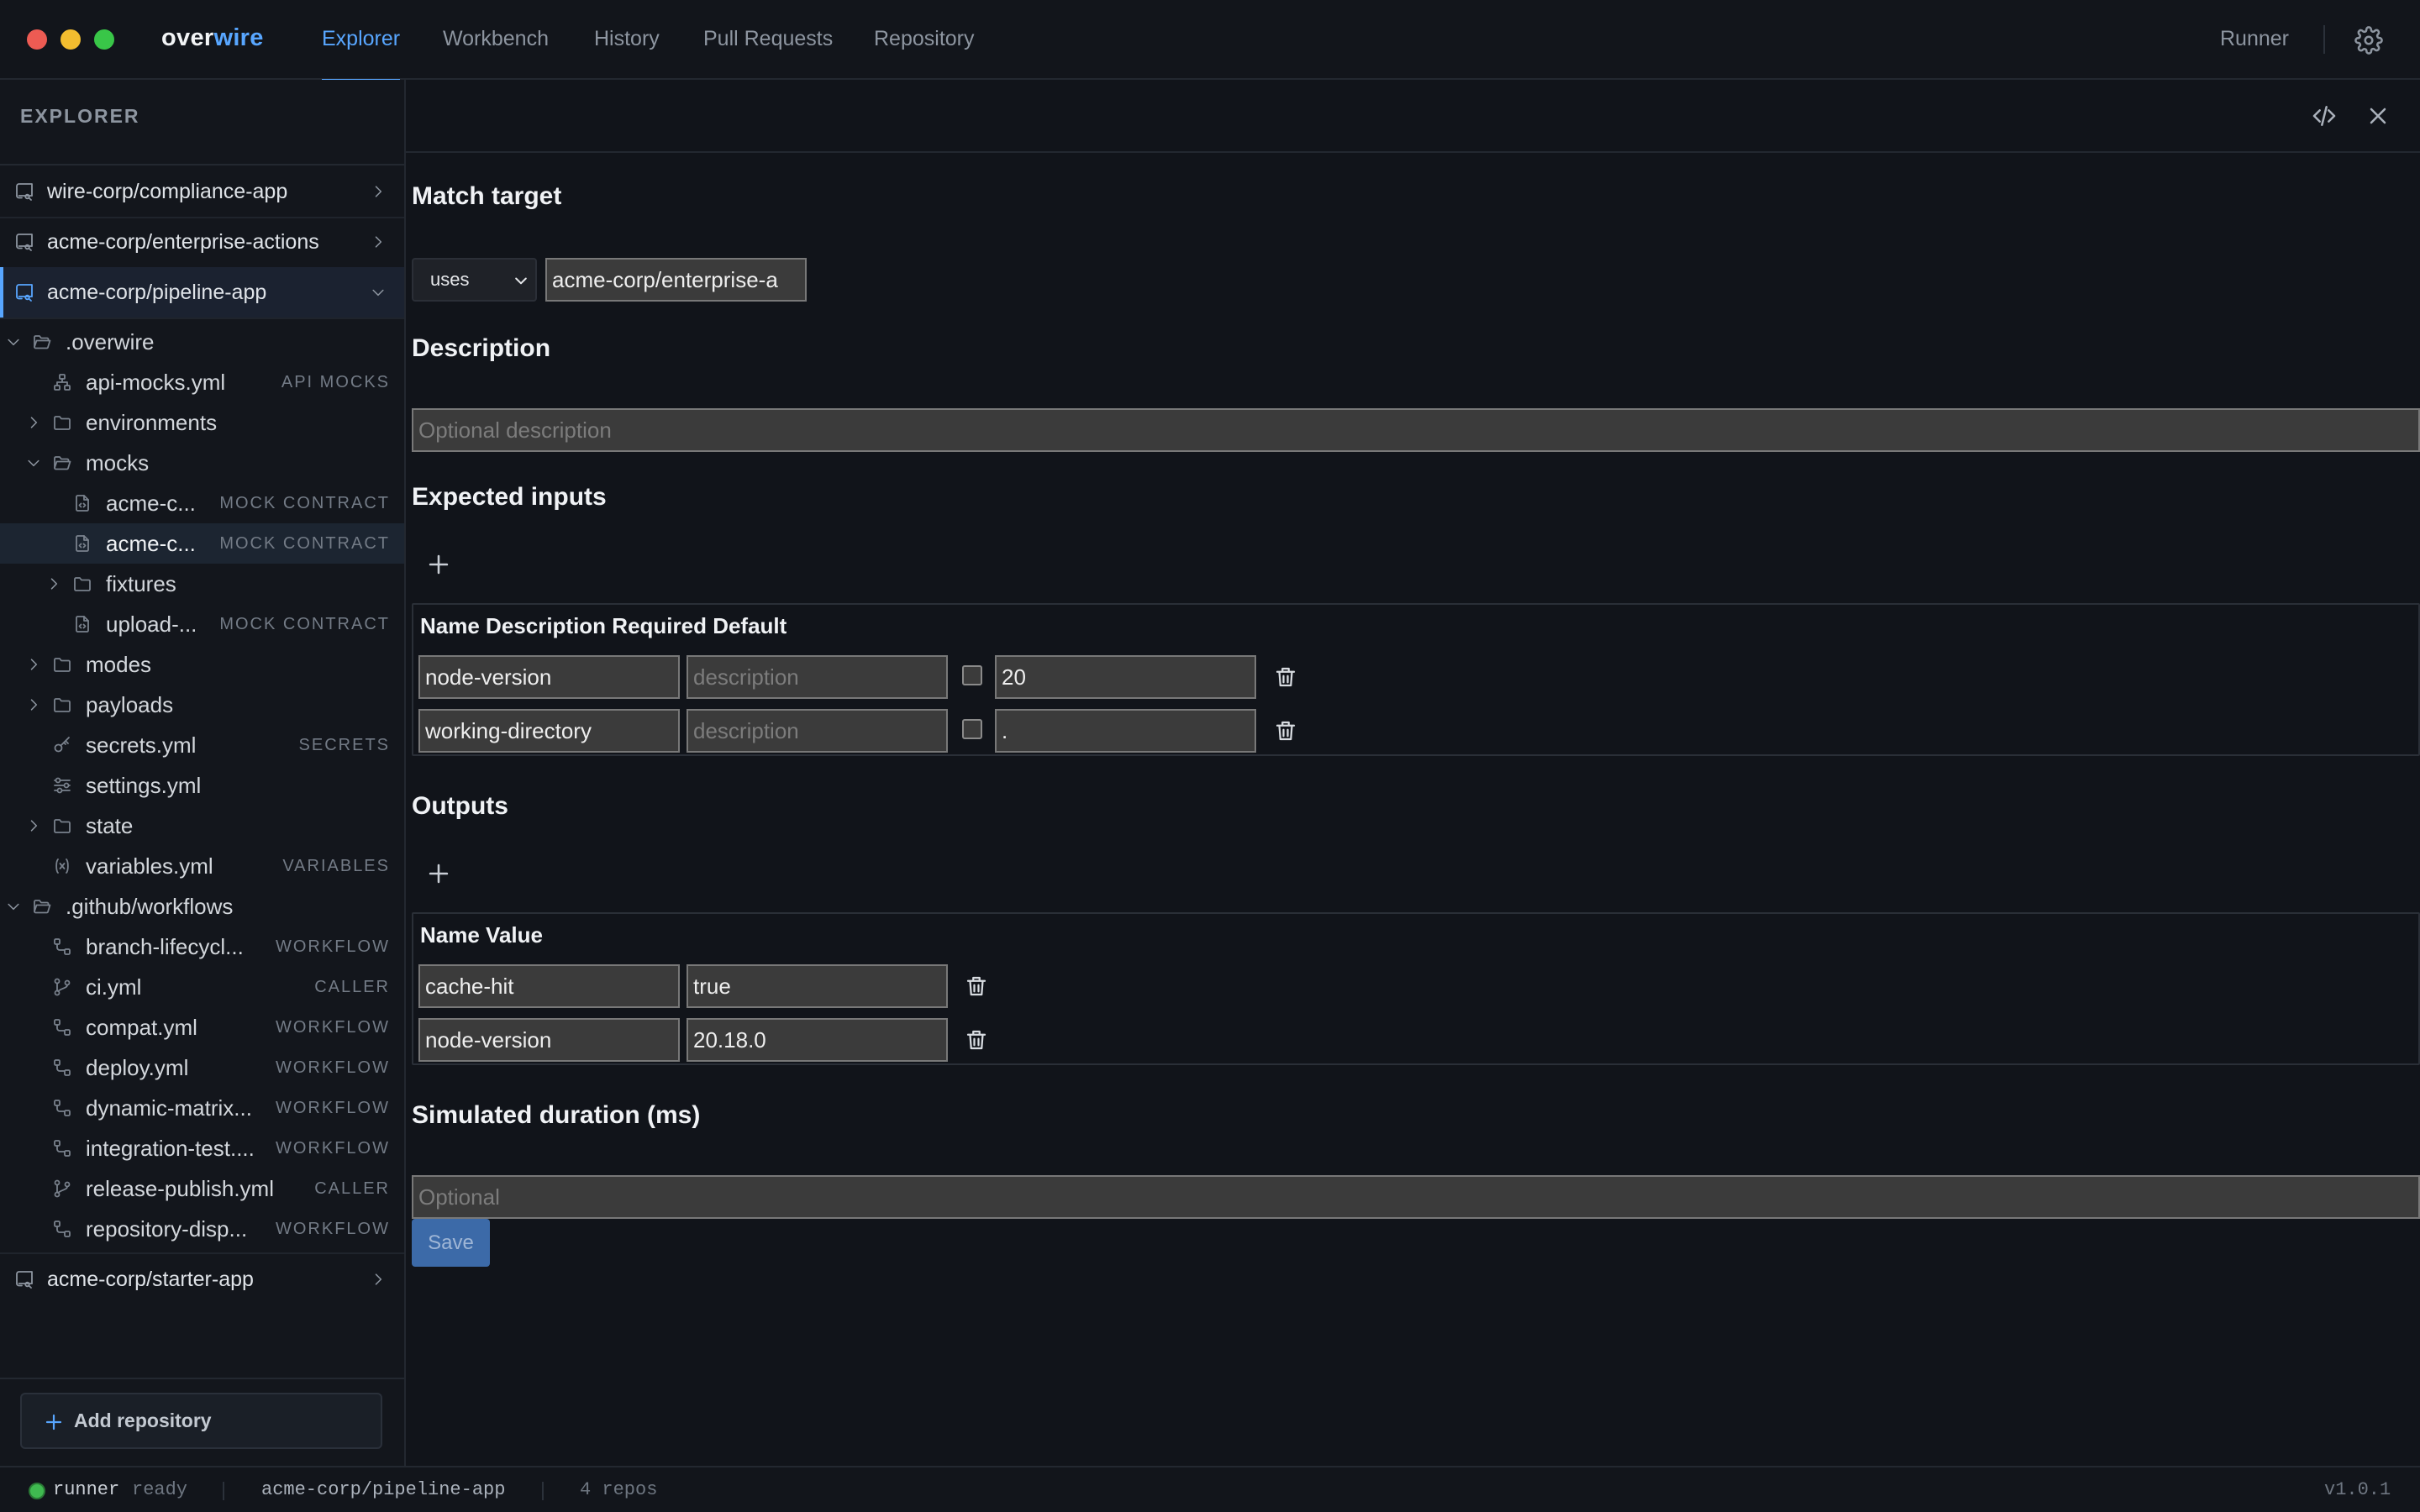 Image resolution: width=2420 pixels, height=1512 pixels. Describe the element at coordinates (676, 280) in the screenshot. I see `match-target-input` at that location.